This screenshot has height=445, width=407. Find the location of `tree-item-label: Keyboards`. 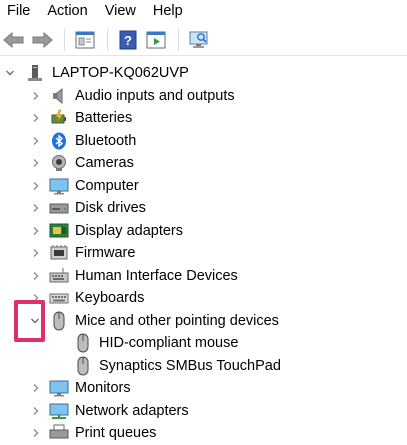

tree-item-label: Keyboards is located at coordinates (110, 298).